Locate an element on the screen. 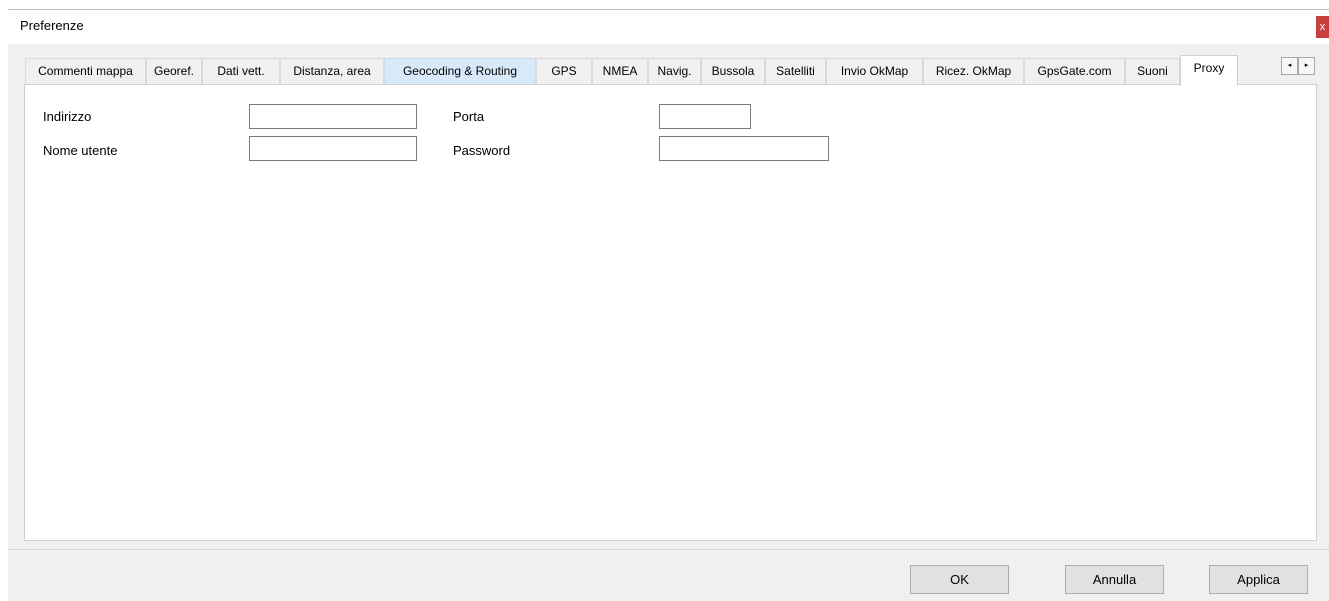  button-bar-separator is located at coordinates (668, 549).